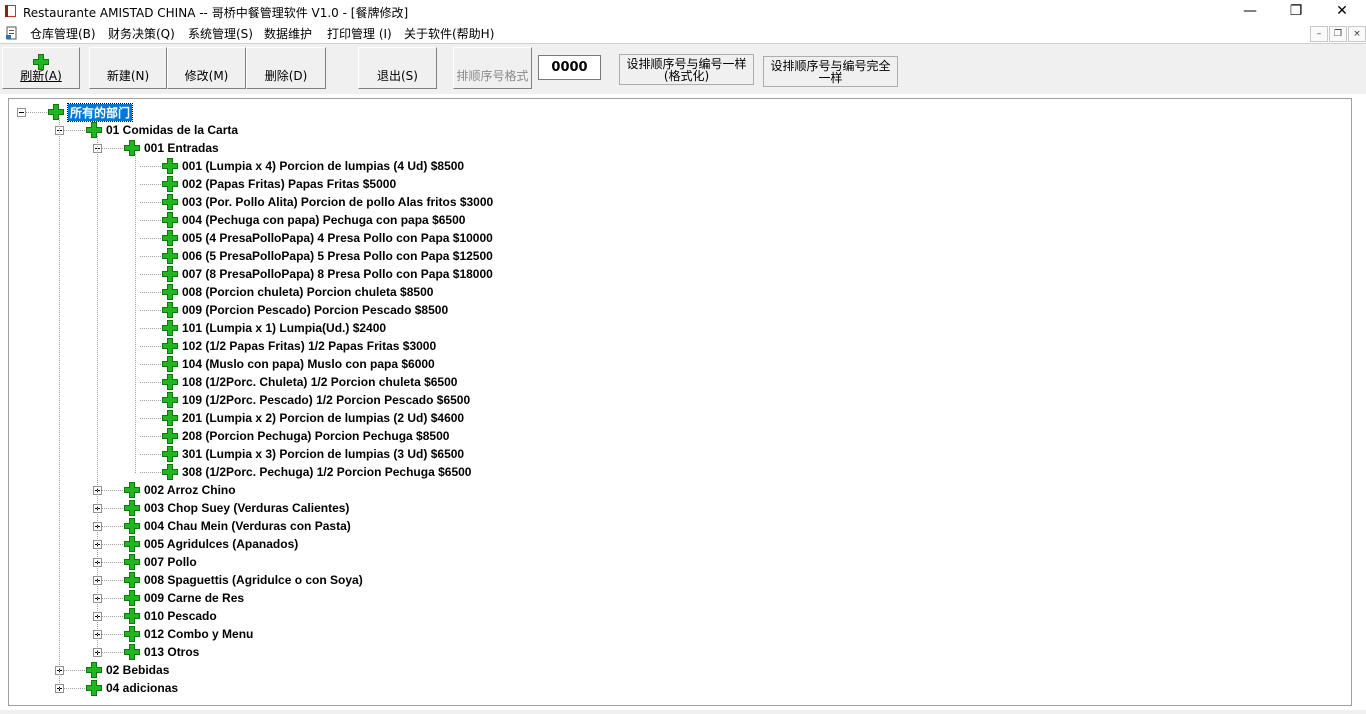 The height and width of the screenshot is (714, 1366). Describe the element at coordinates (659, 617) in the screenshot. I see `tree-category-node: 010 Pescado` at that location.